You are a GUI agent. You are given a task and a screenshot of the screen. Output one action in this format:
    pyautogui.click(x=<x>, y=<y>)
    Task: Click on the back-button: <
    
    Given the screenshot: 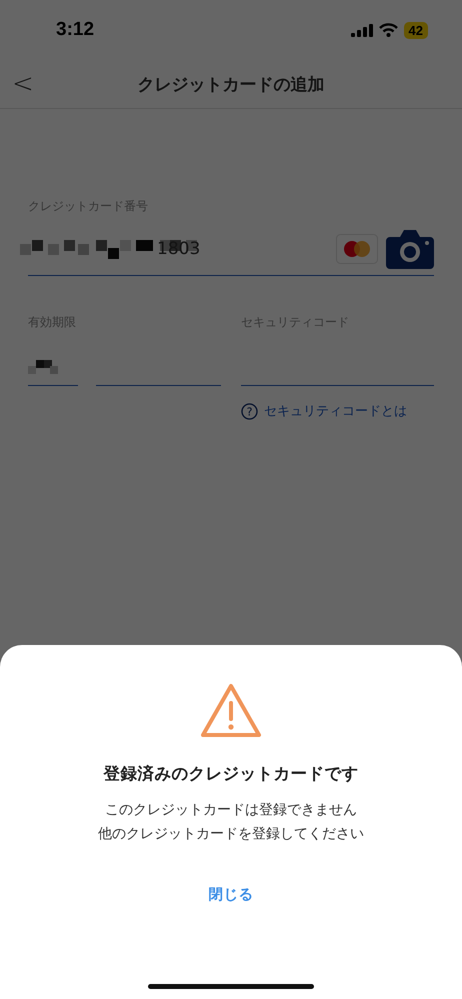 What is the action you would take?
    pyautogui.click(x=23, y=84)
    